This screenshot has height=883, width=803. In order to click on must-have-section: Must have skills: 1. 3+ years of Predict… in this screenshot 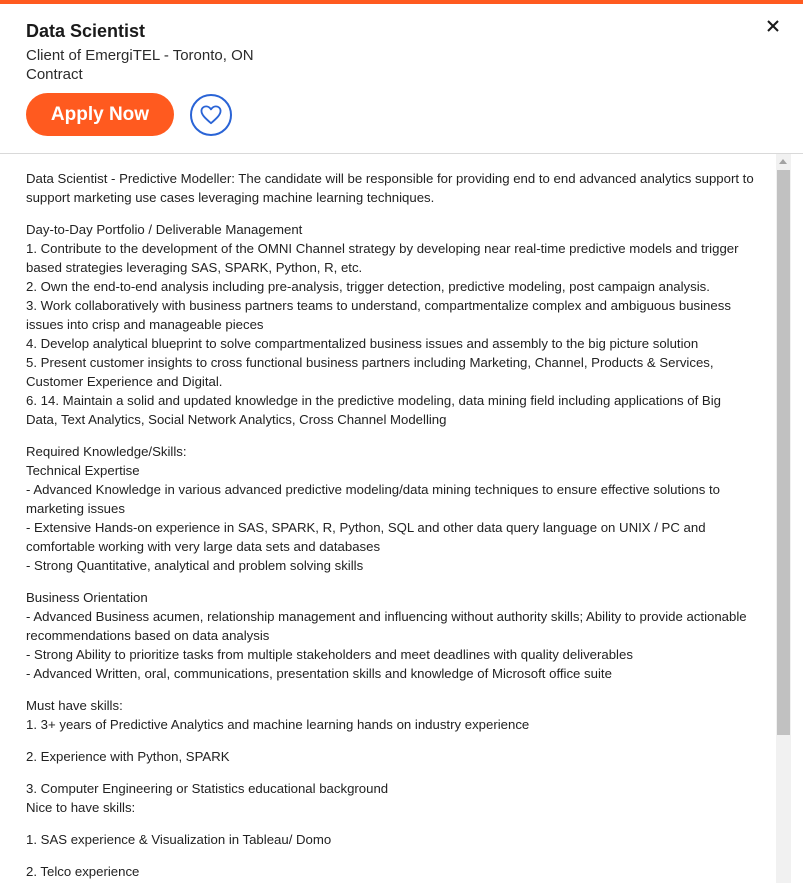, I will do `click(391, 715)`.